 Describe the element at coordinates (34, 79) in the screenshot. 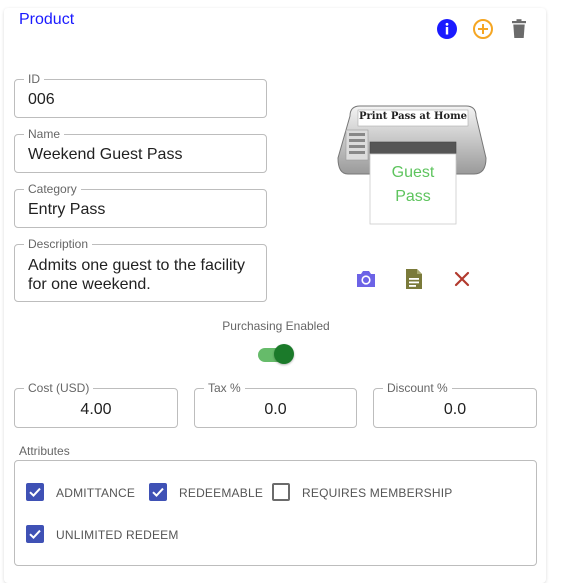

I see `id-label: ID` at that location.